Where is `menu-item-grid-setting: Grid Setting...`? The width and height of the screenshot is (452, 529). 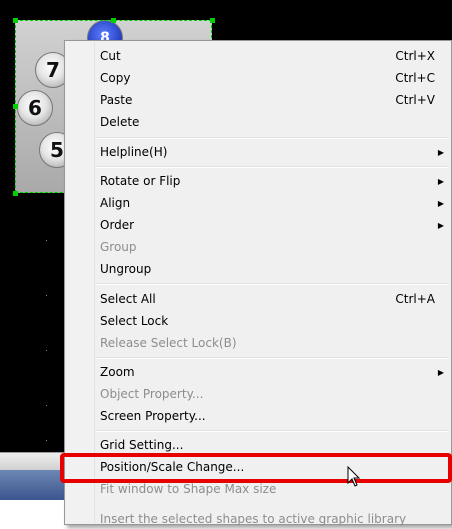
menu-item-grid-setting: Grid Setting... is located at coordinates (274, 445).